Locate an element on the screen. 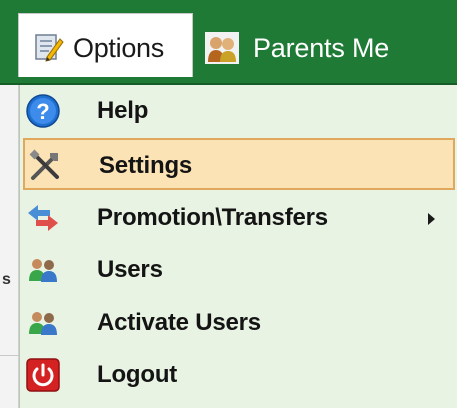 This screenshot has width=457, height=408. menu-parents: Parents Me is located at coordinates (297, 48).